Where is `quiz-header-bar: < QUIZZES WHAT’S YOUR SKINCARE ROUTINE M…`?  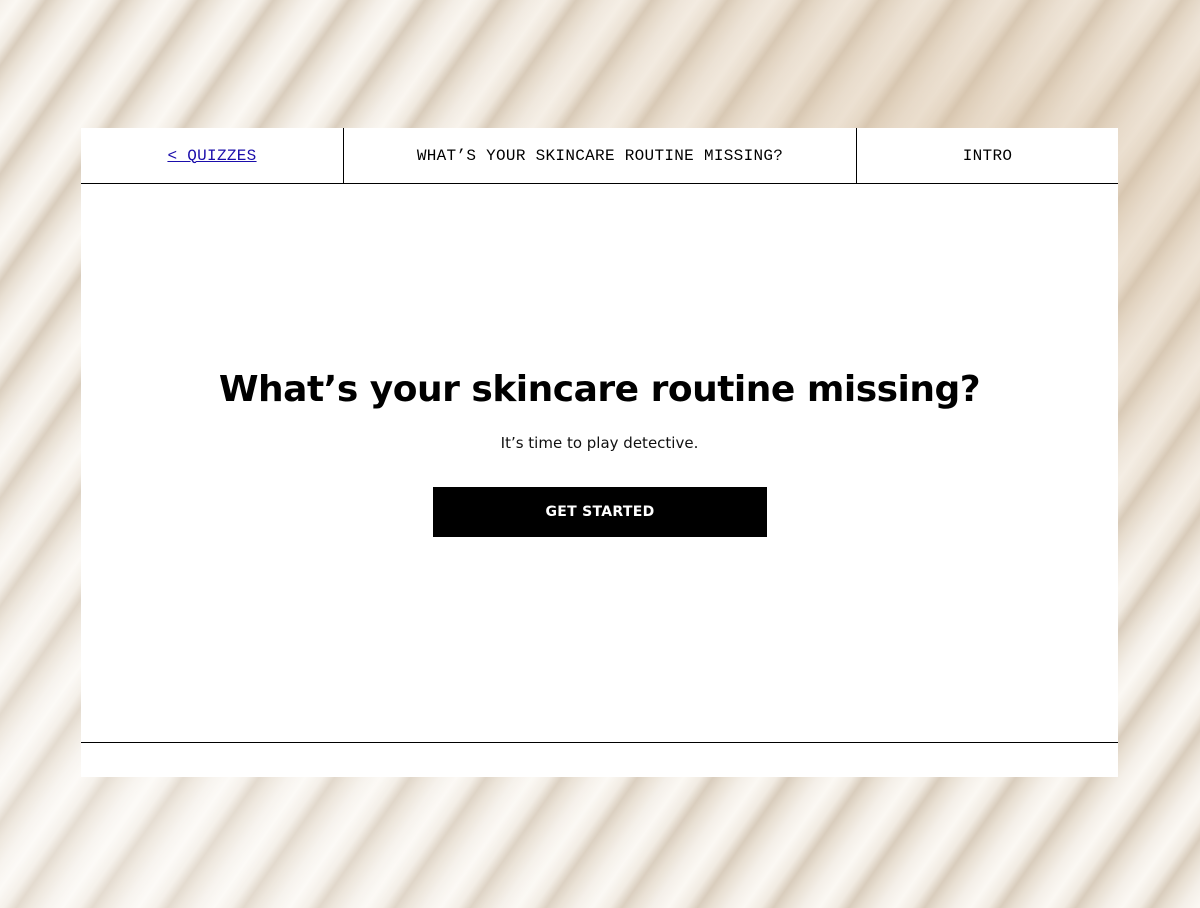
quiz-header-bar: < QUIZZES WHAT’S YOUR SKINCARE ROUTINE M… is located at coordinates (599, 156).